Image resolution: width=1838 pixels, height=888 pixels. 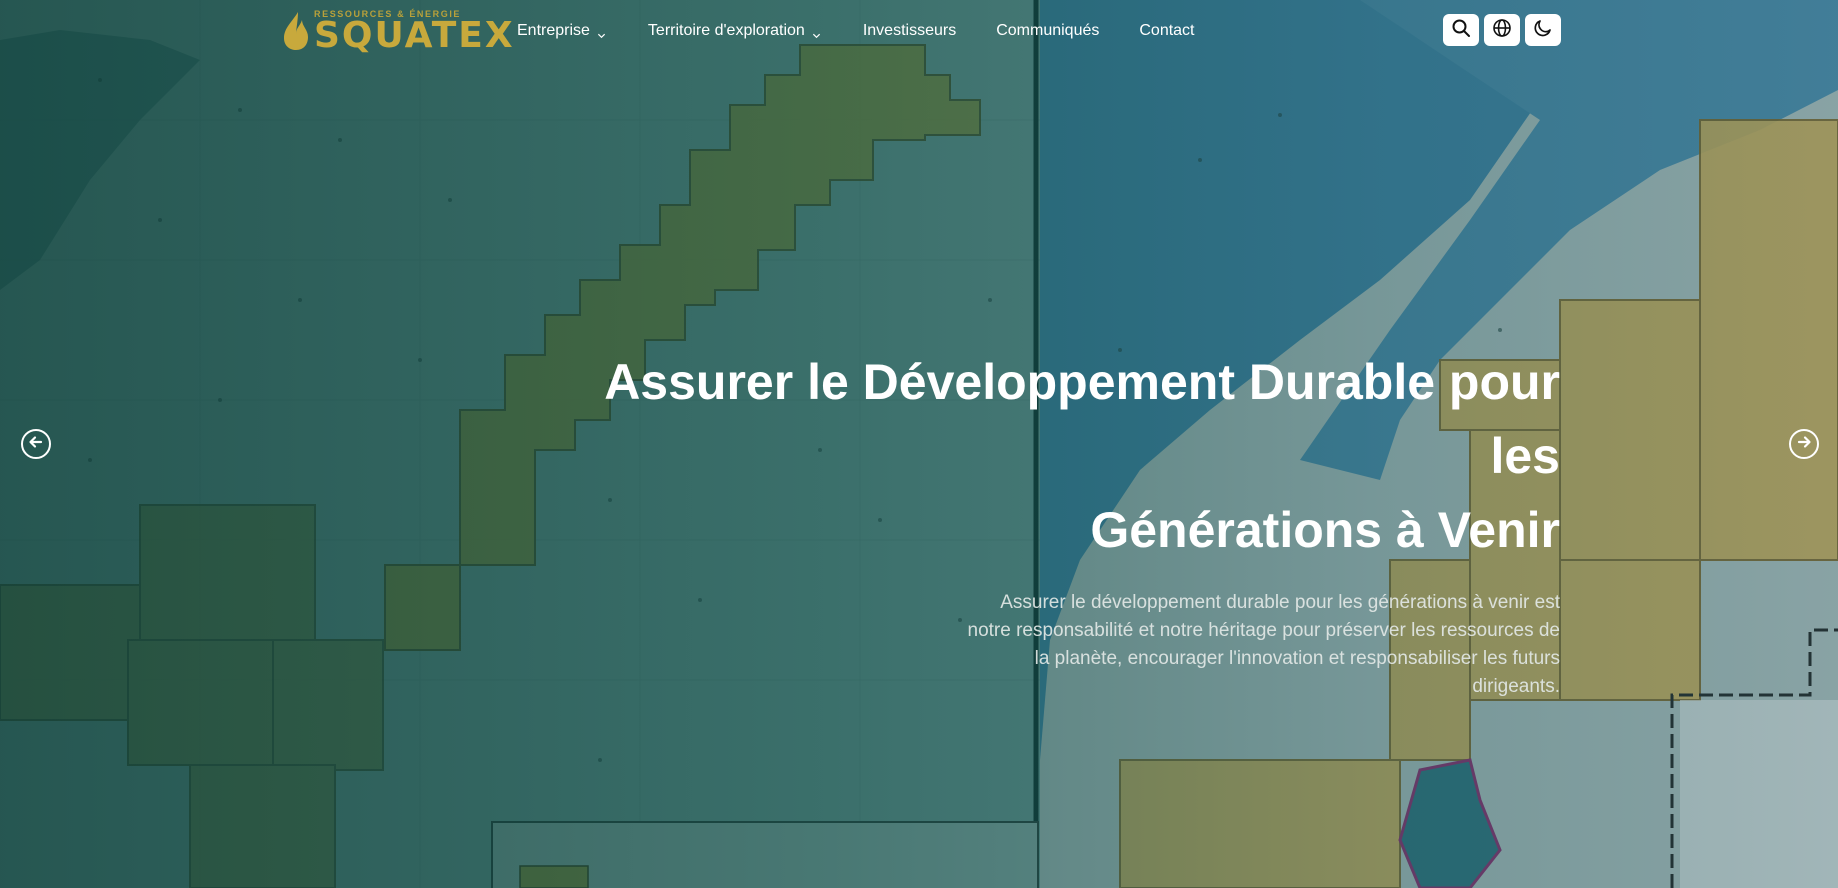 I want to click on slider-prev-button, so click(x=36, y=444).